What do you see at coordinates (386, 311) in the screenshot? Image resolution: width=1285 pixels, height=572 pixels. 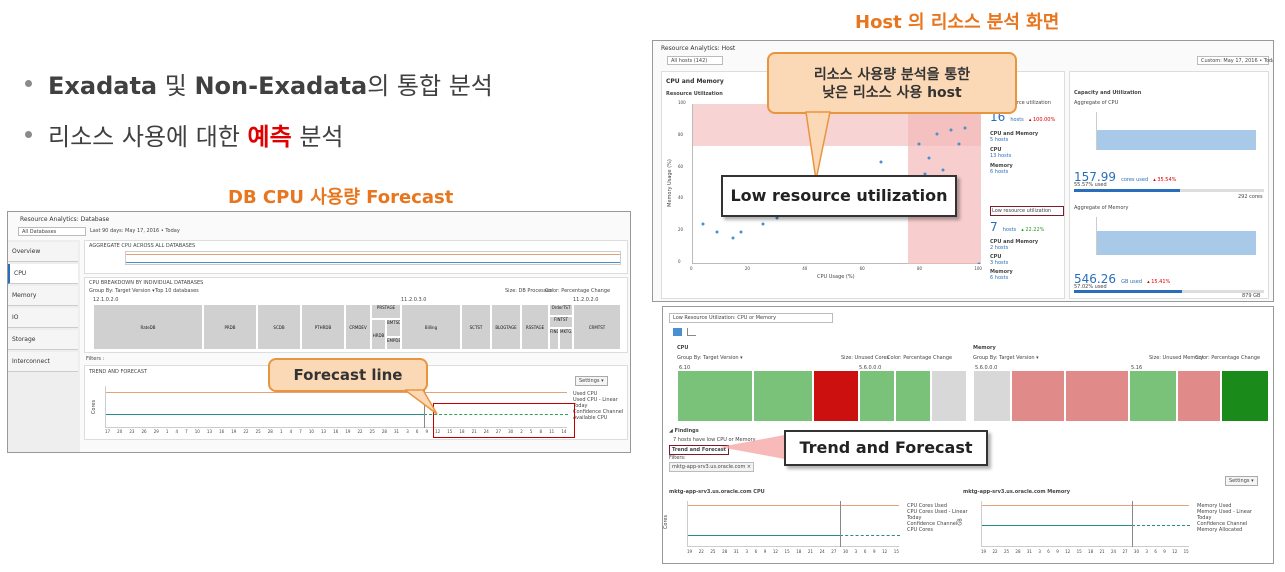 I see `treemap-cell: PRSTAGE` at bounding box center [386, 311].